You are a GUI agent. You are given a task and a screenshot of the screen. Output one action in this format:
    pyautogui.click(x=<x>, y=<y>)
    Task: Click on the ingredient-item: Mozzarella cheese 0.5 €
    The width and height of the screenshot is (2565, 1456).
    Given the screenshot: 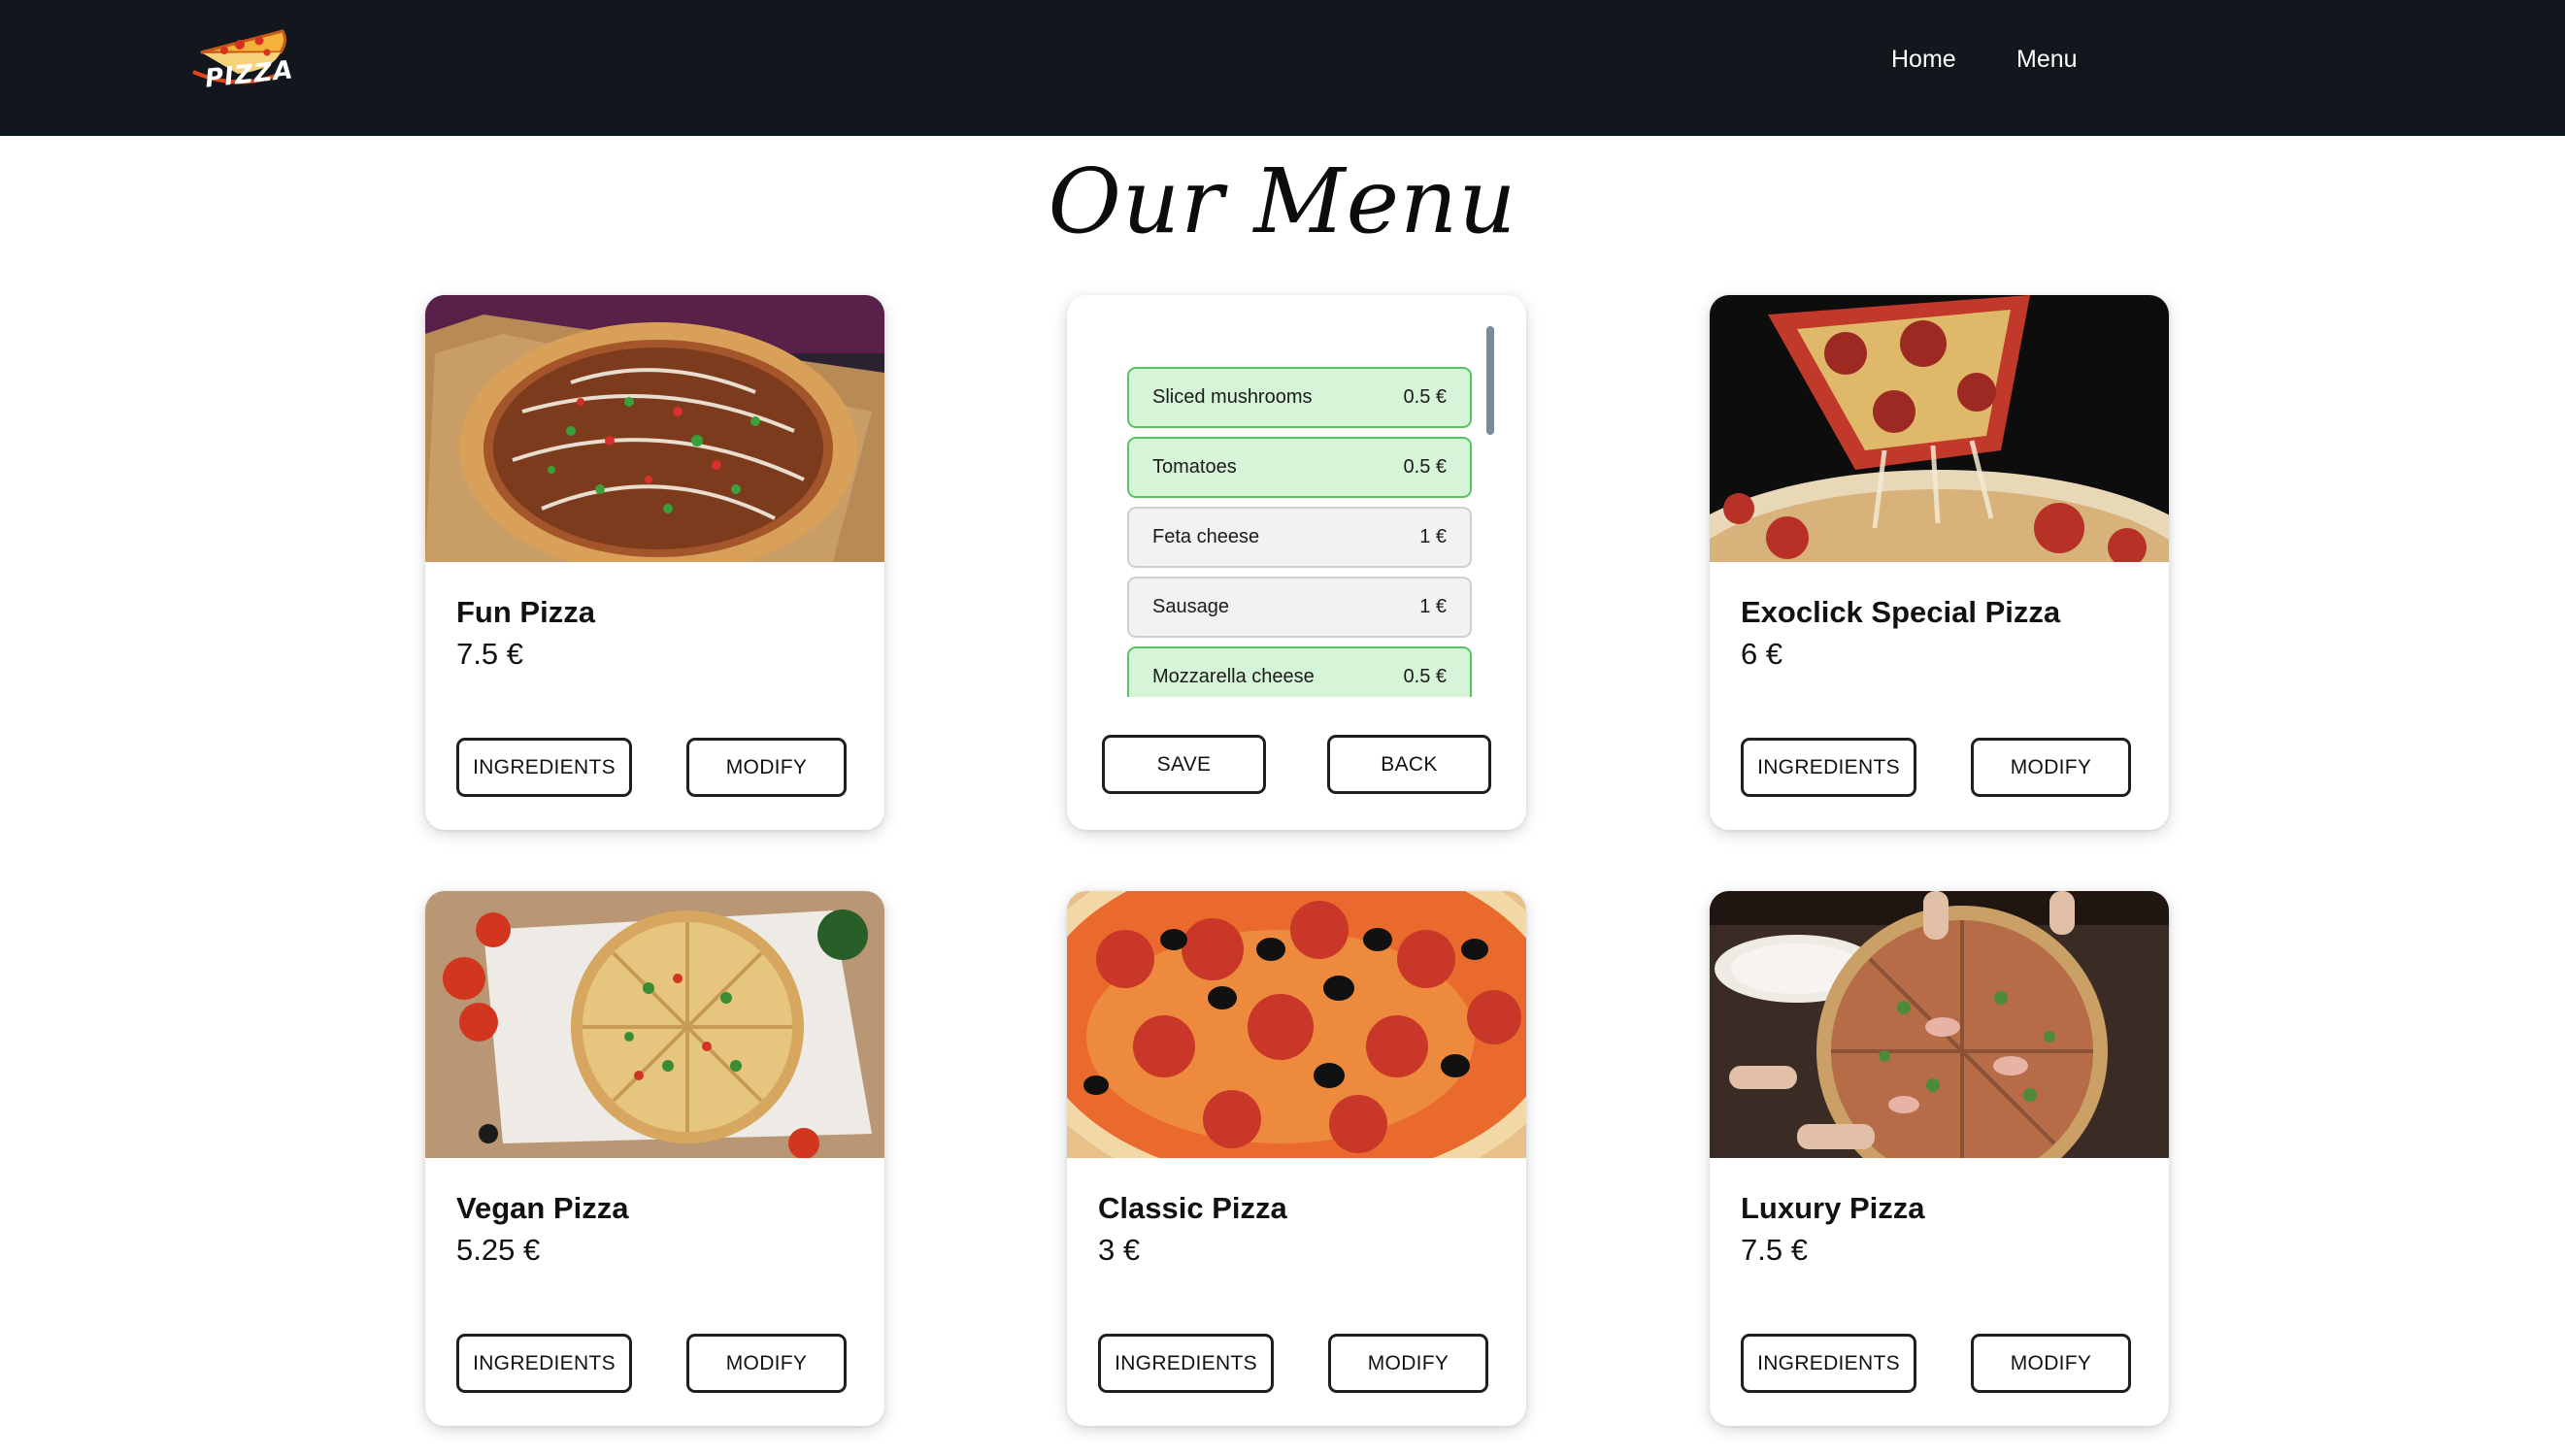 What is the action you would take?
    pyautogui.click(x=1299, y=671)
    